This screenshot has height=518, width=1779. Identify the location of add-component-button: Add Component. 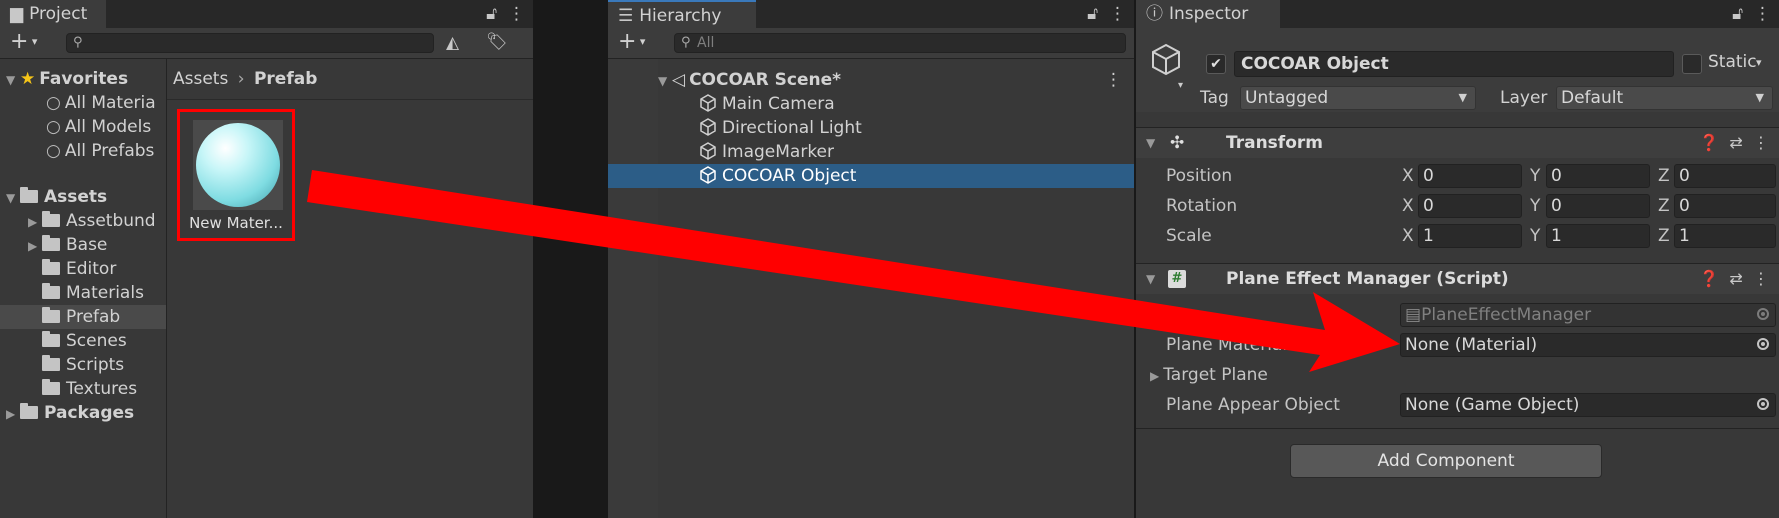
(1446, 461).